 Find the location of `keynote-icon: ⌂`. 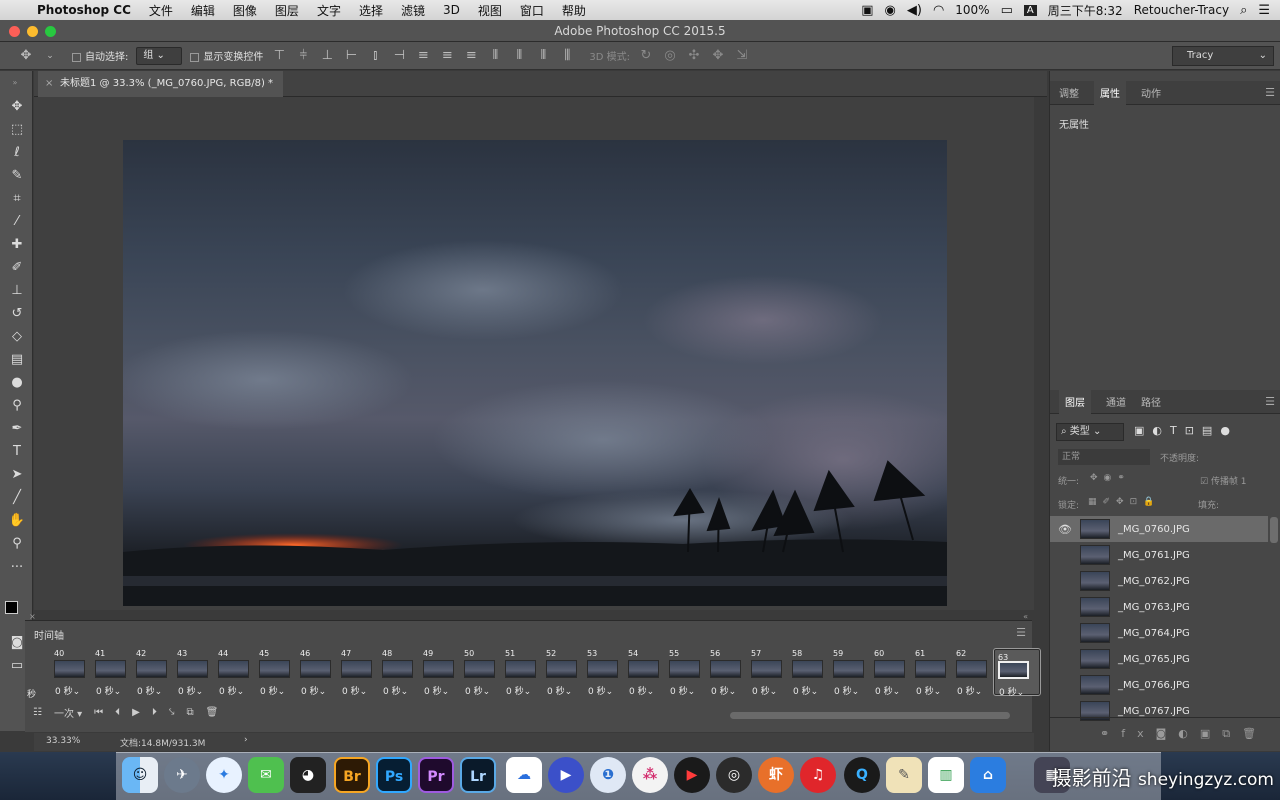

keynote-icon: ⌂ is located at coordinates (988, 775).